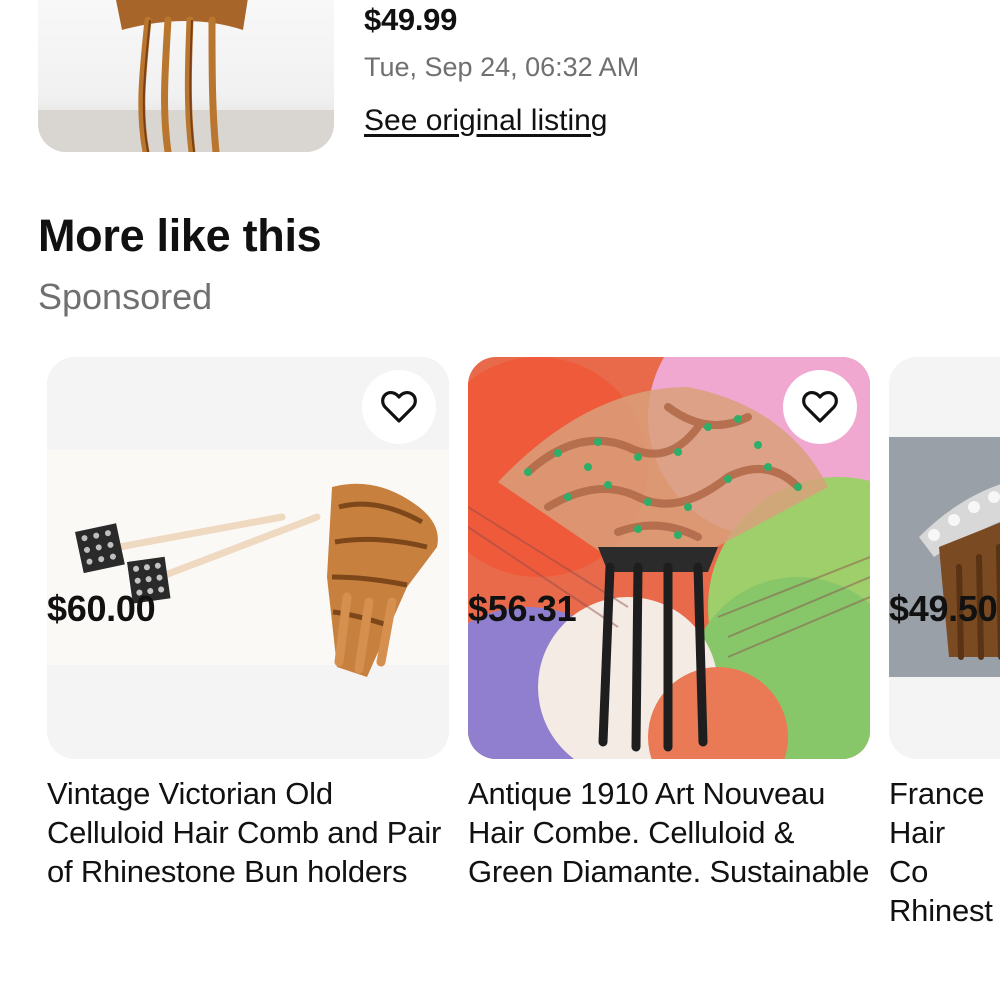 The image size is (1000, 1000). I want to click on sold-item-image, so click(186, 76).